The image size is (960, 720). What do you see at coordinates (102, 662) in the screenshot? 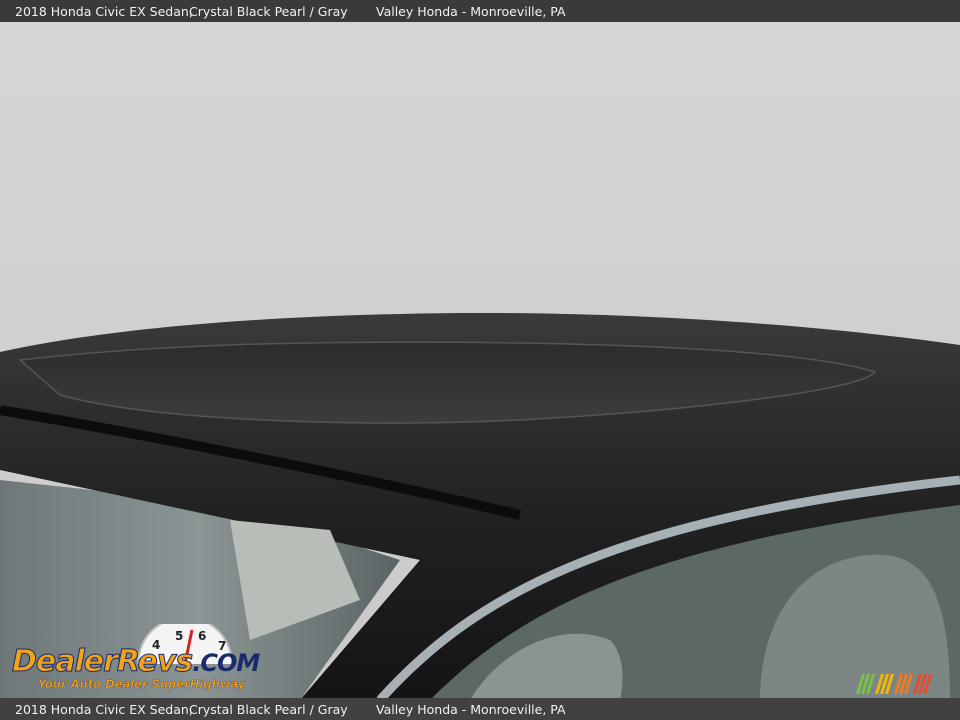
I see `logo-brand: DealerRevs` at bounding box center [102, 662].